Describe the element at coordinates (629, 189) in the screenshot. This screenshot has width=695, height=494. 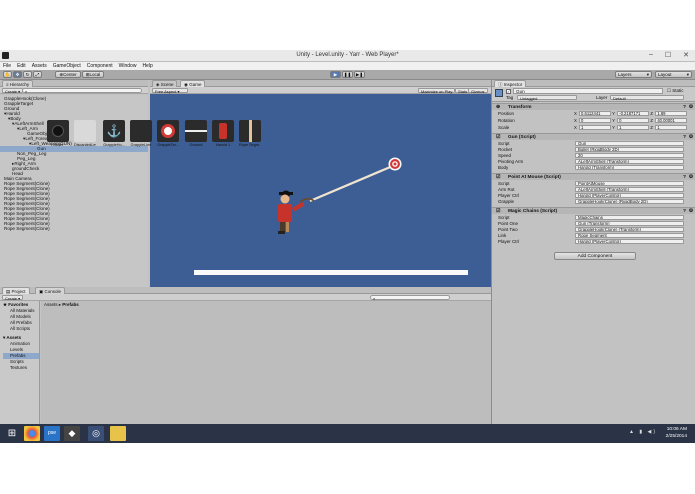
I see `arm-rot-field: ALeftArmShell (Transform)` at that location.